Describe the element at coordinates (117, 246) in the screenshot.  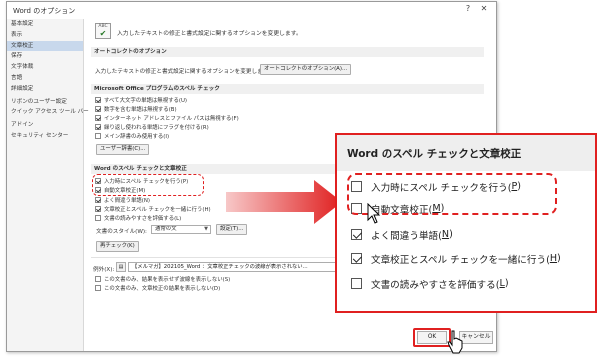
I see `recheck-document-button: 再チェック(K)` at that location.